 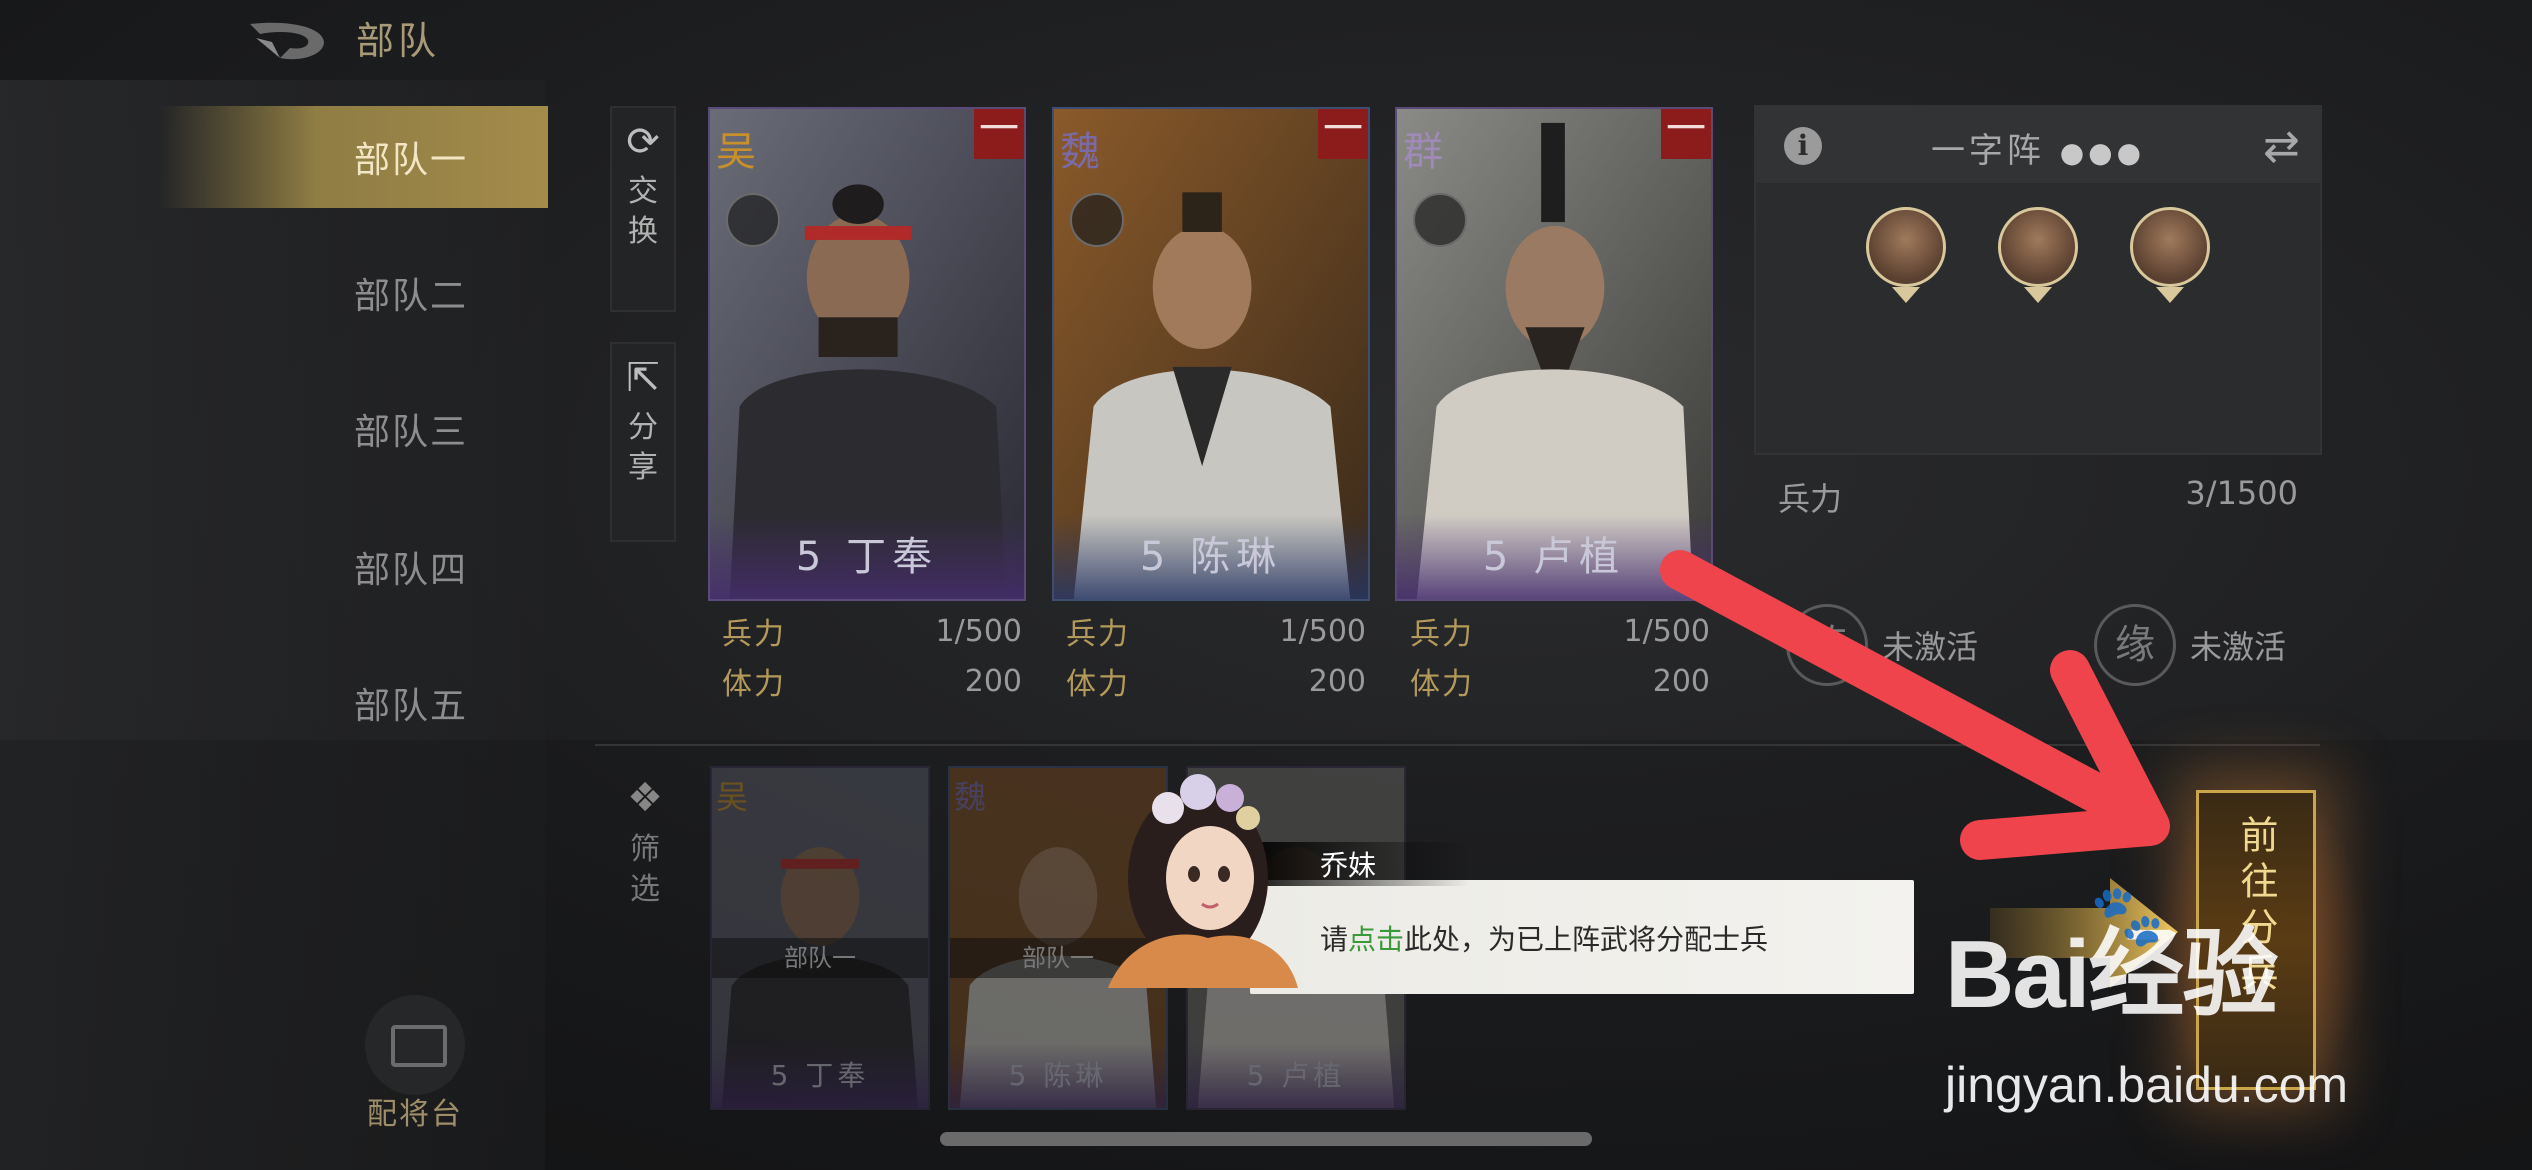 I want to click on sidebar-item-team-3: 部队三, so click(x=354, y=429).